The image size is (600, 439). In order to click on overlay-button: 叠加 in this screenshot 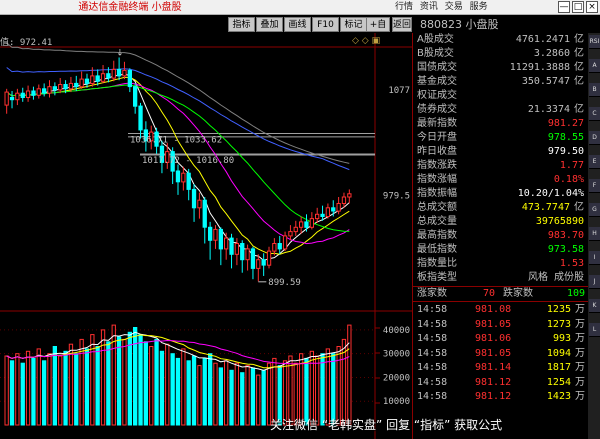, I will do `click(269, 24)`.